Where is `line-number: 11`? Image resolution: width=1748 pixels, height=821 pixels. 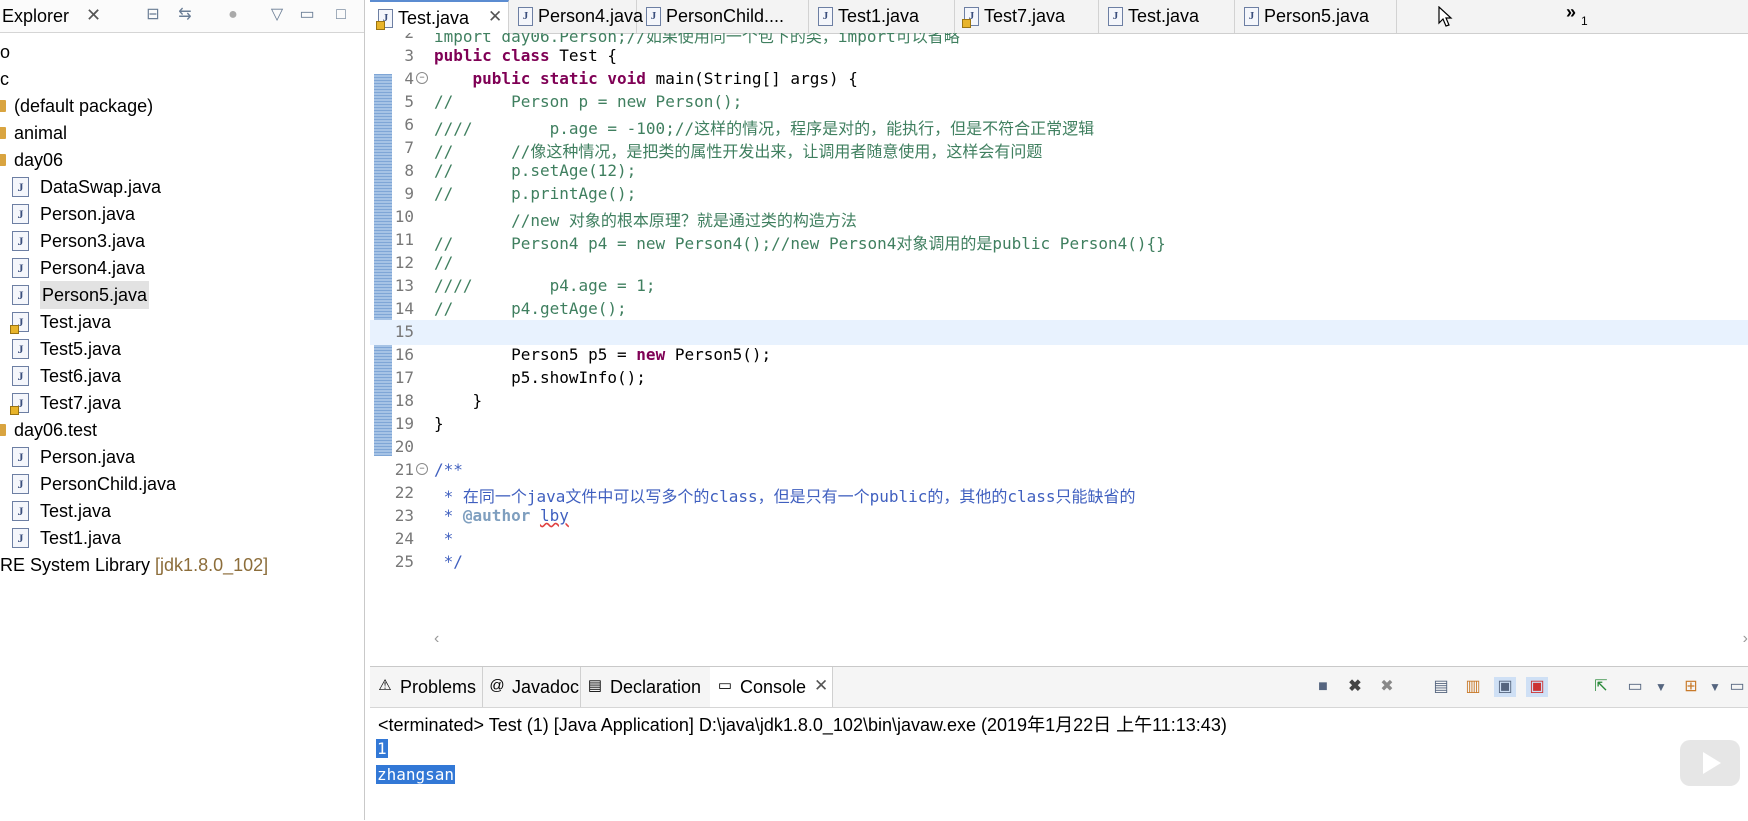
line-number: 11 is located at coordinates (404, 239).